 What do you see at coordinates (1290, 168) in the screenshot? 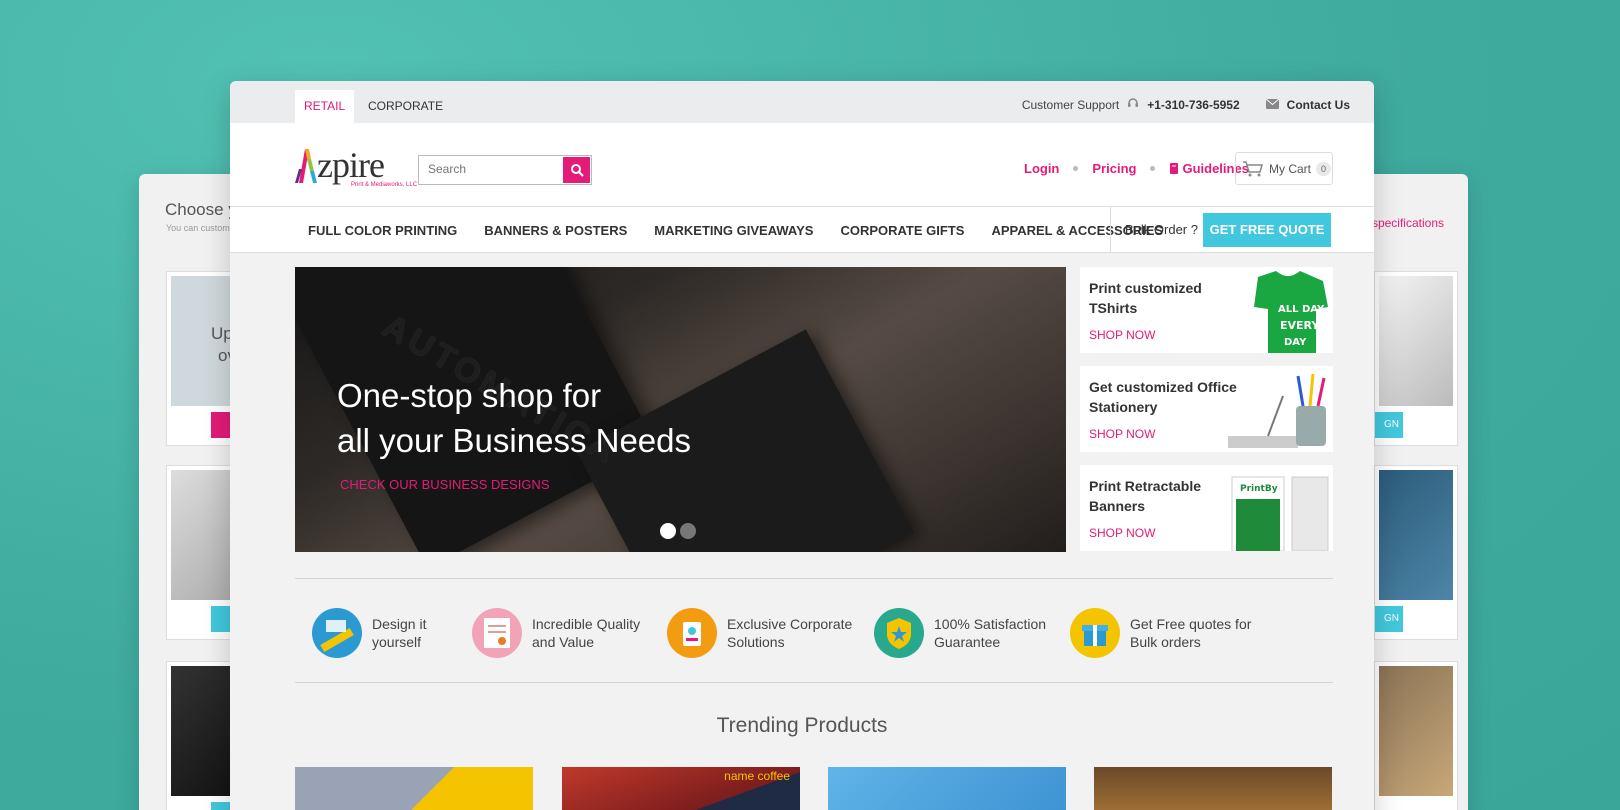
I see `cart-label: My Cart` at bounding box center [1290, 168].